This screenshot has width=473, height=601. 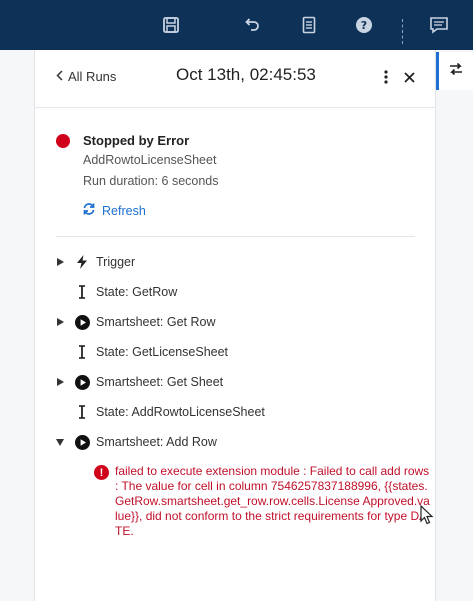 What do you see at coordinates (427, 515) in the screenshot?
I see `mouse-cursor-icon` at bounding box center [427, 515].